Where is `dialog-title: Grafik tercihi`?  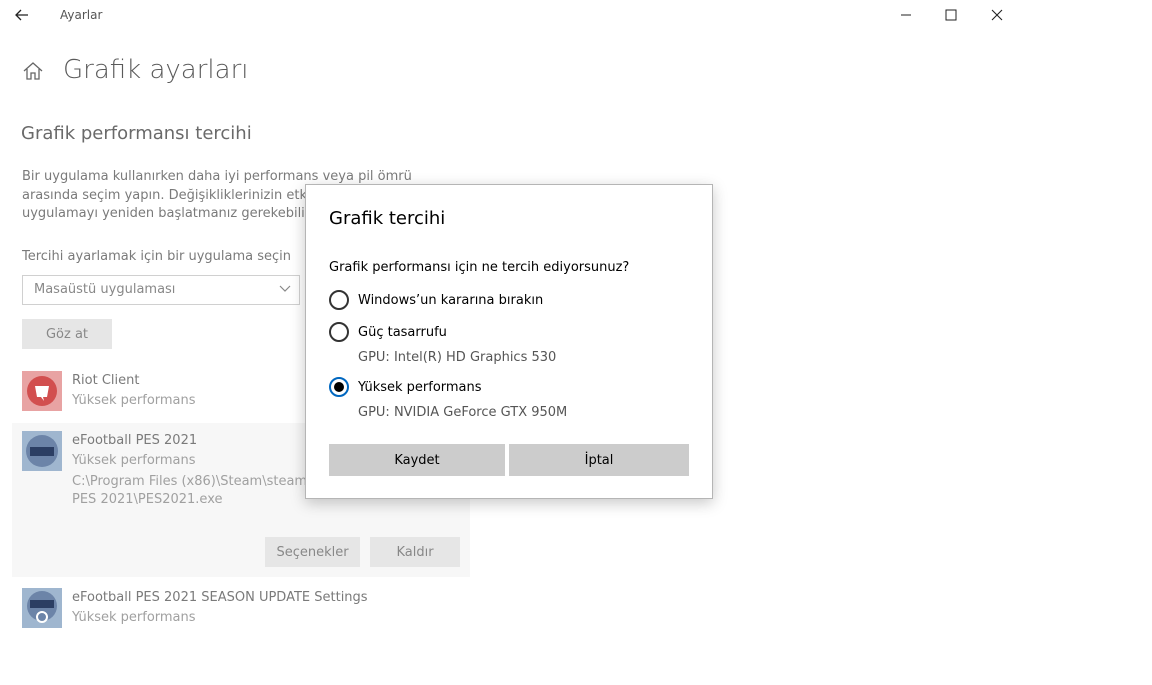 dialog-title: Grafik tercihi is located at coordinates (387, 218).